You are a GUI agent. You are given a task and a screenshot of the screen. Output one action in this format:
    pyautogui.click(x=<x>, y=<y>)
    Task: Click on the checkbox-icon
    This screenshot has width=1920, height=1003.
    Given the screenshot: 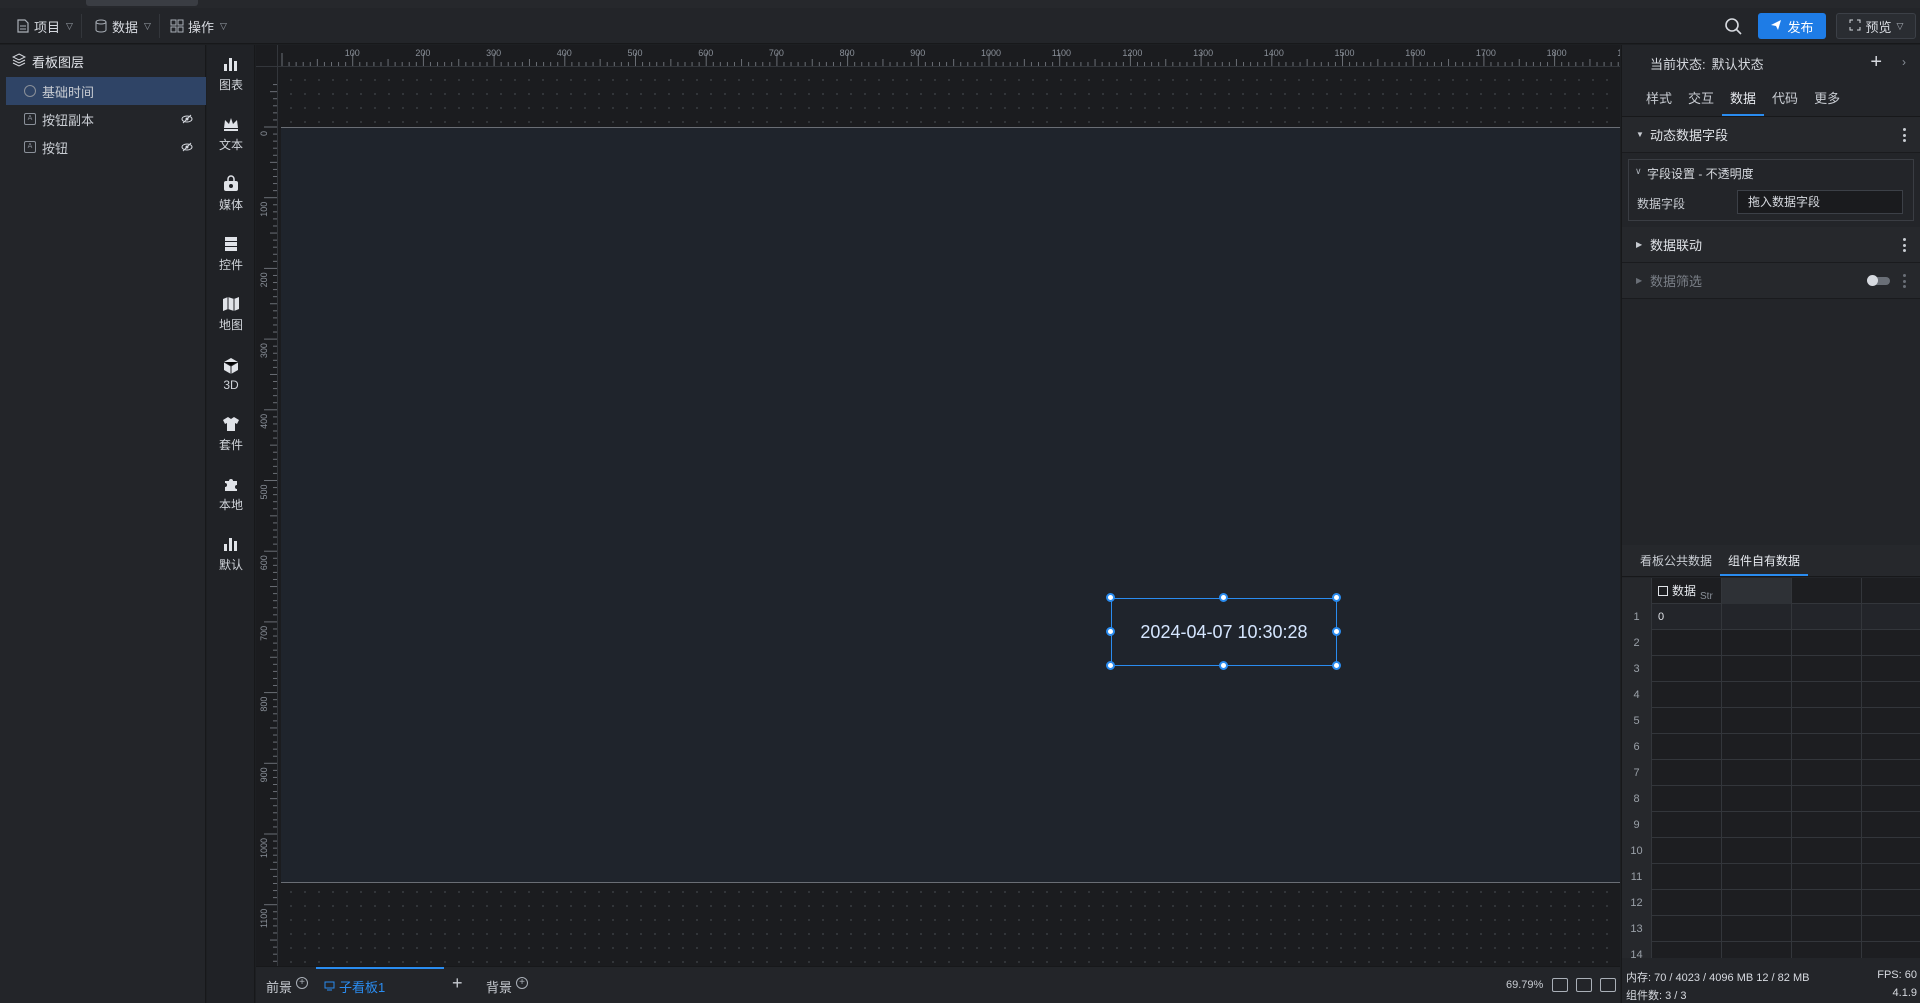 What is the action you would take?
    pyautogui.click(x=1663, y=591)
    